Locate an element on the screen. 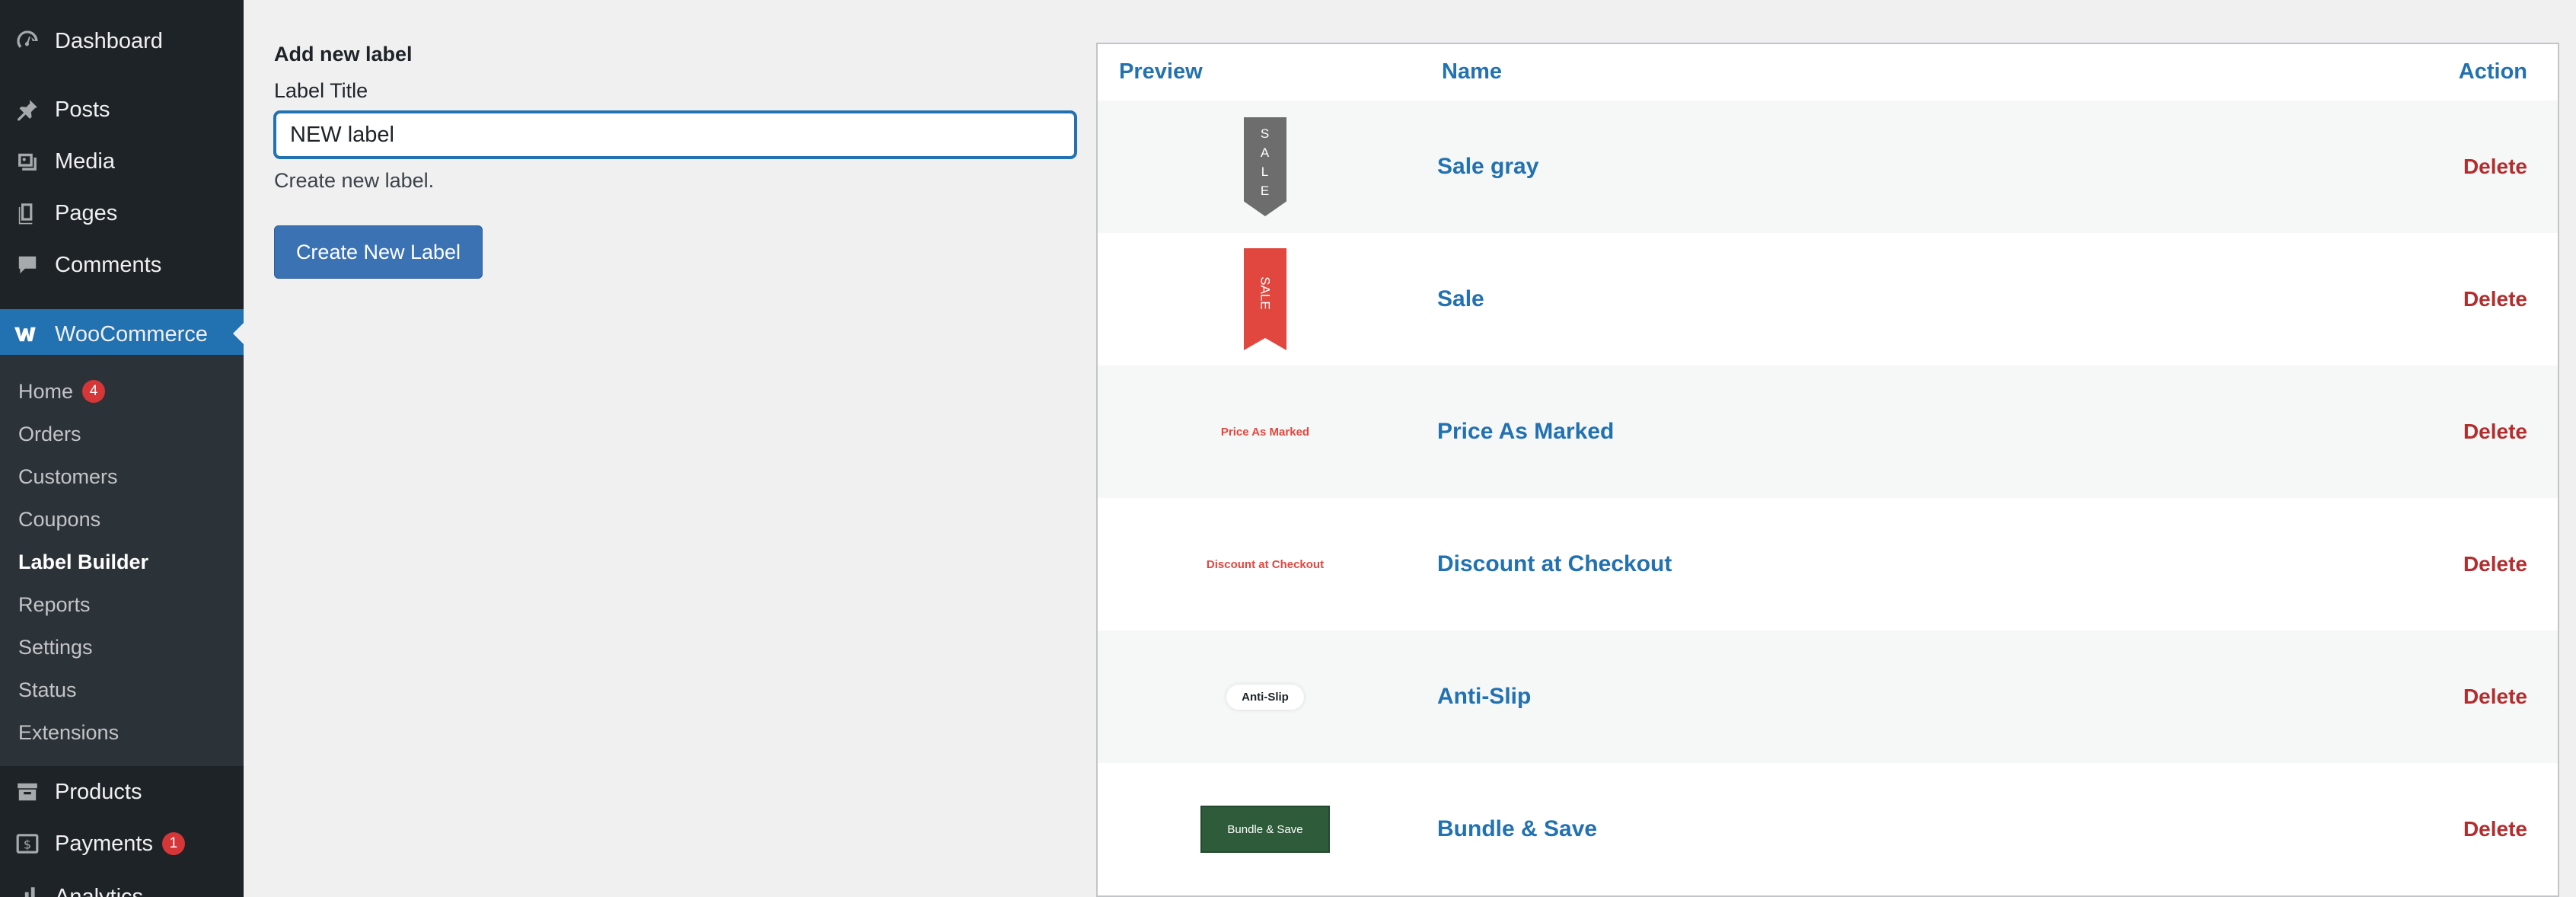  menu-pages: Pages is located at coordinates (122, 213).